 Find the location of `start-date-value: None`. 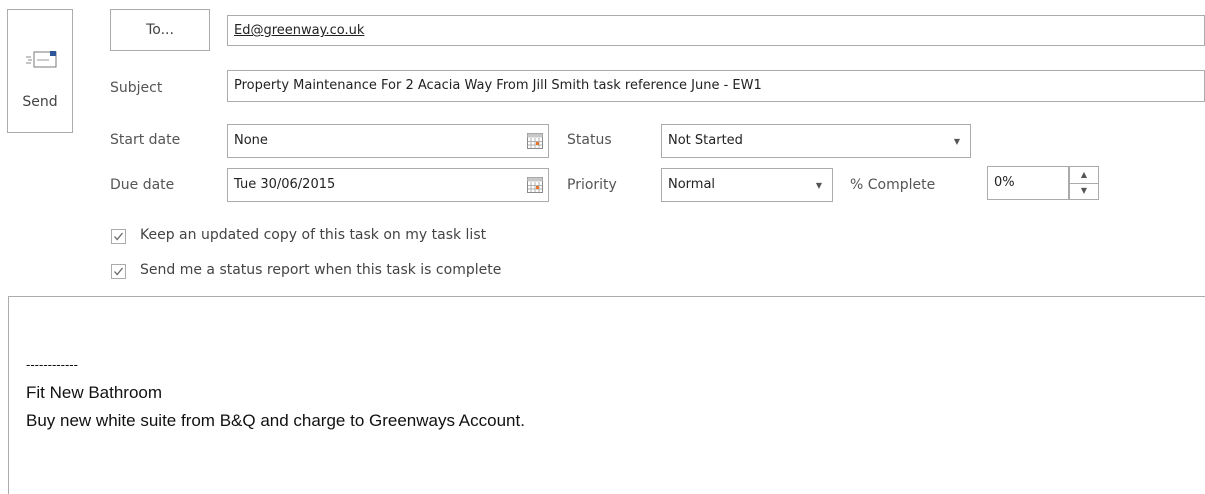

start-date-value: None is located at coordinates (251, 140).